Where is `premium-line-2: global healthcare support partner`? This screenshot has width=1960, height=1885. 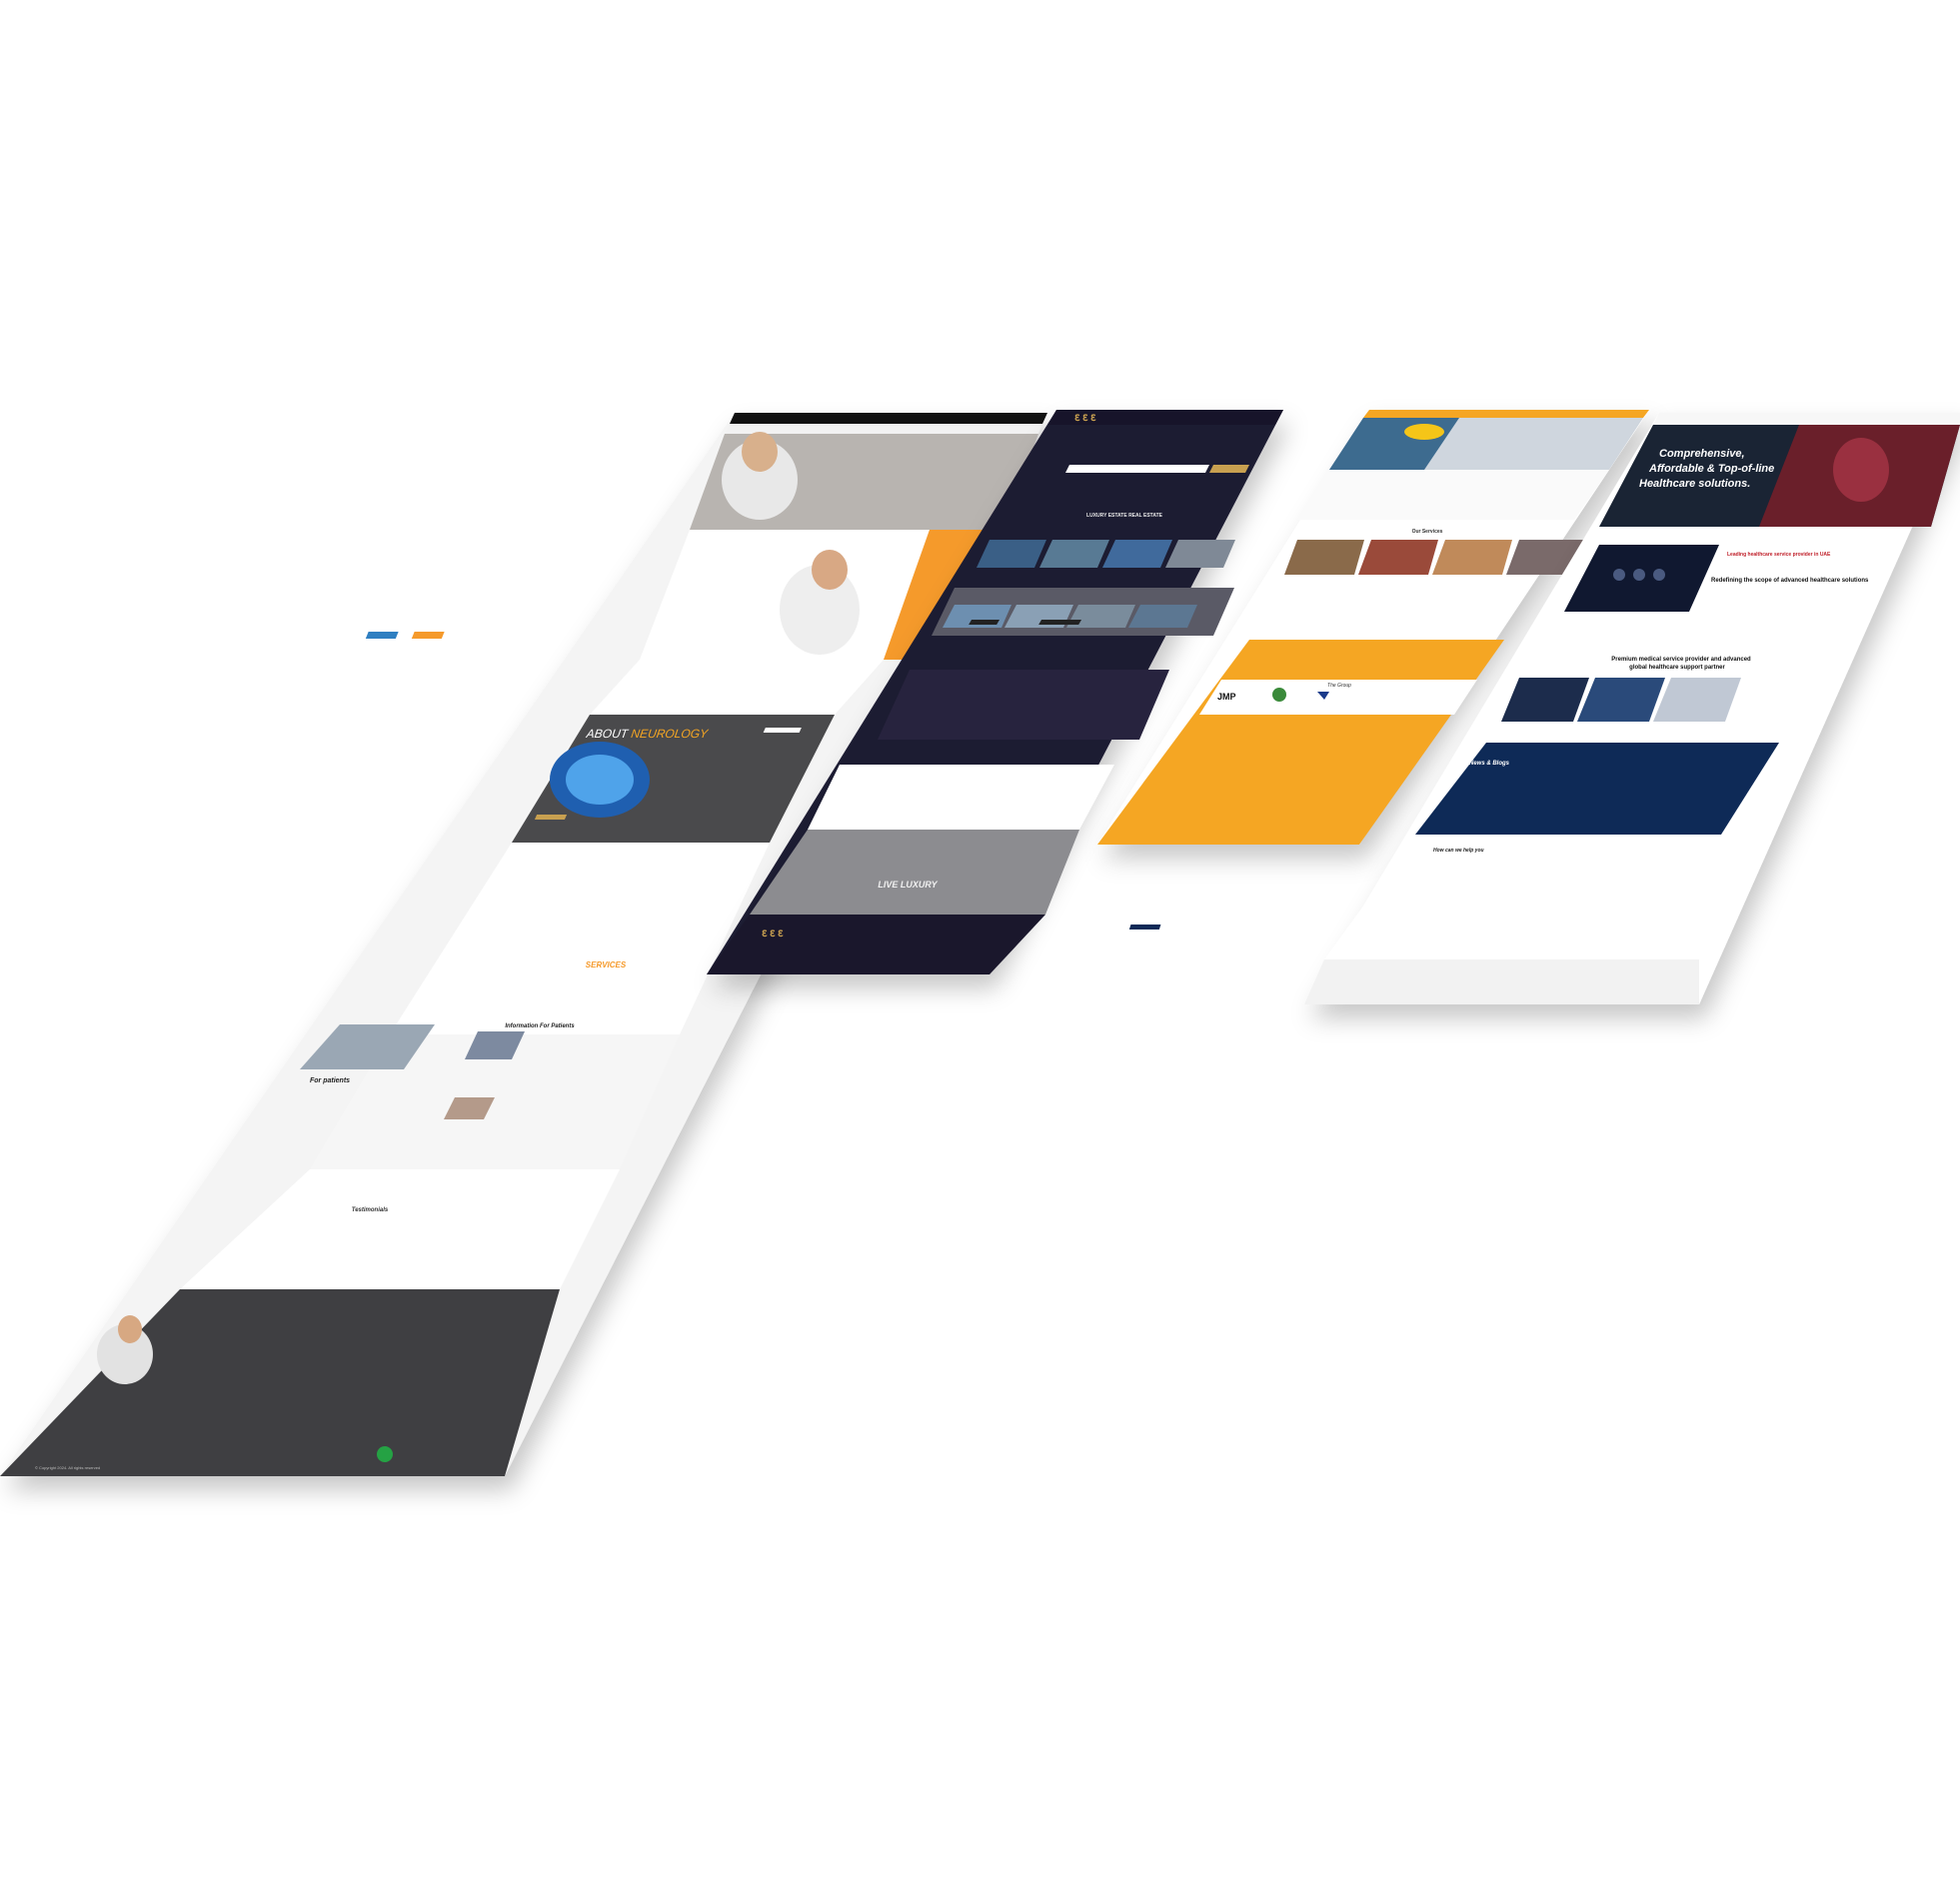
premium-line-2: global healthcare support partner is located at coordinates (1677, 668).